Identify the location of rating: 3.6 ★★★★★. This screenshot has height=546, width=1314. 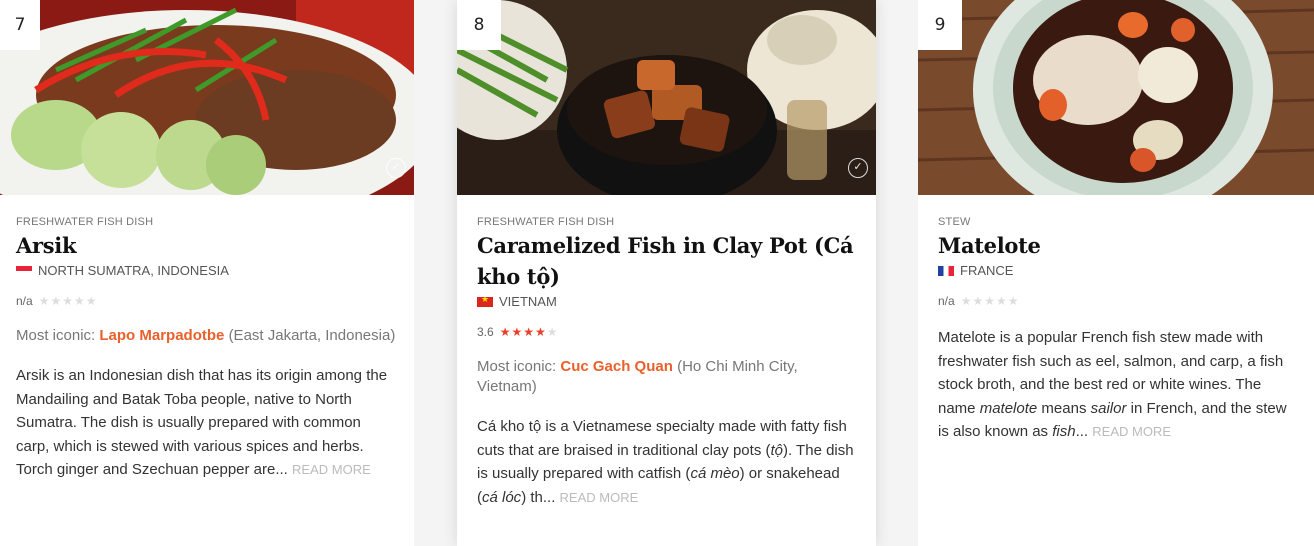
(667, 332).